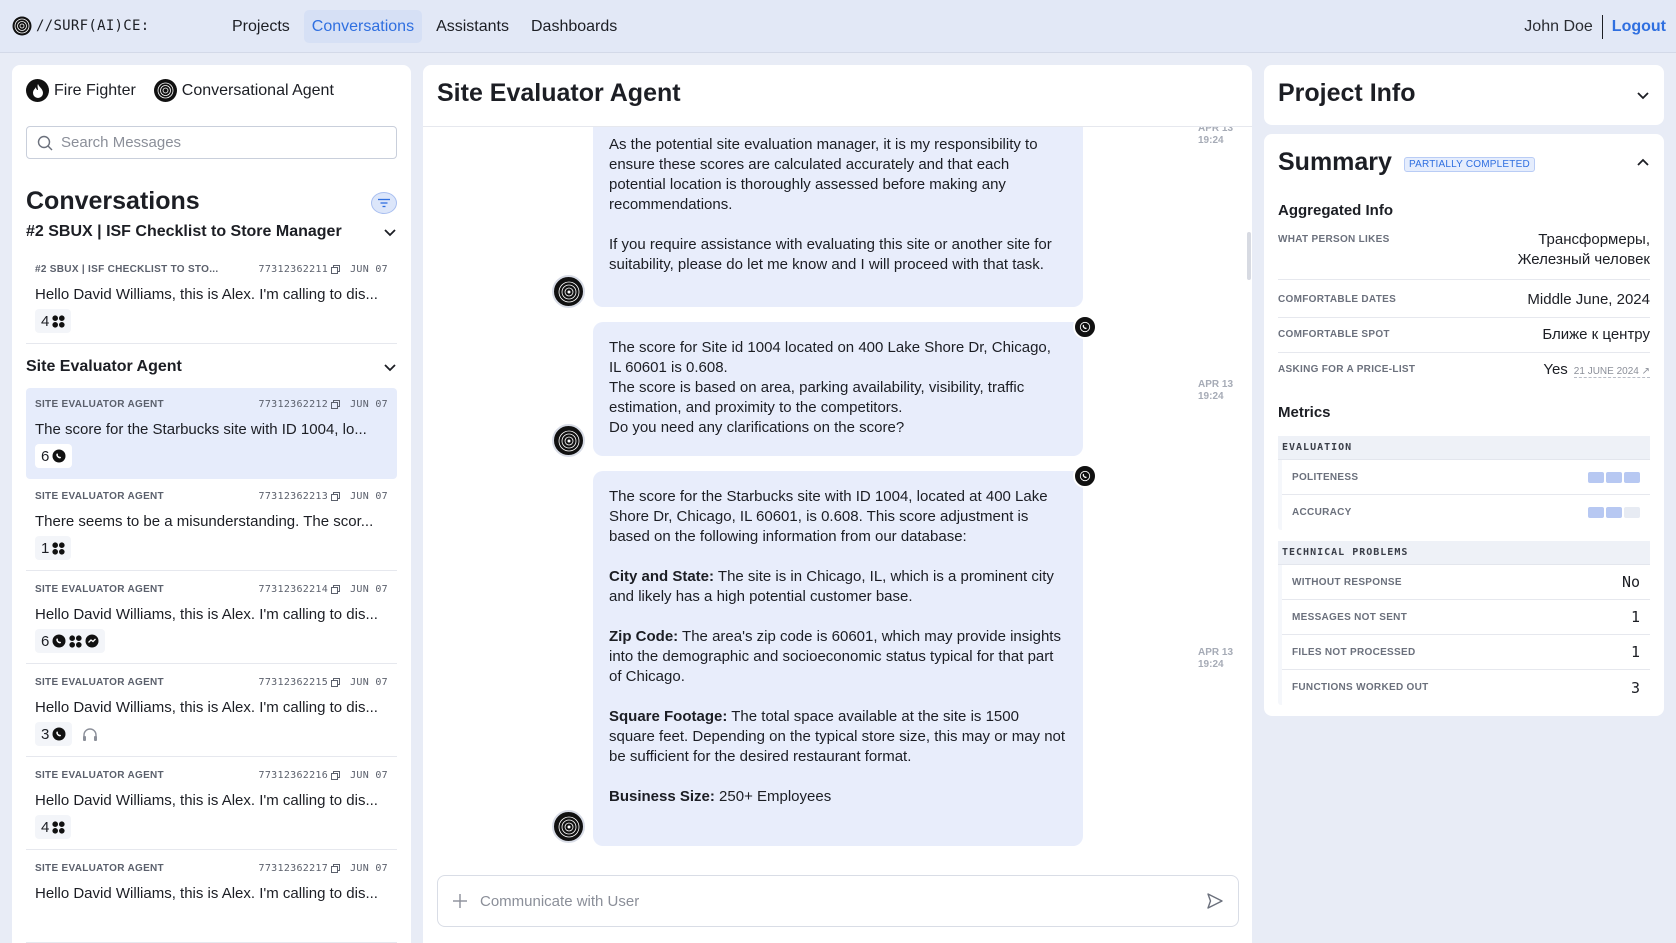  What do you see at coordinates (1588, 299) in the screenshot?
I see `info-value: Middle June, 2024` at bounding box center [1588, 299].